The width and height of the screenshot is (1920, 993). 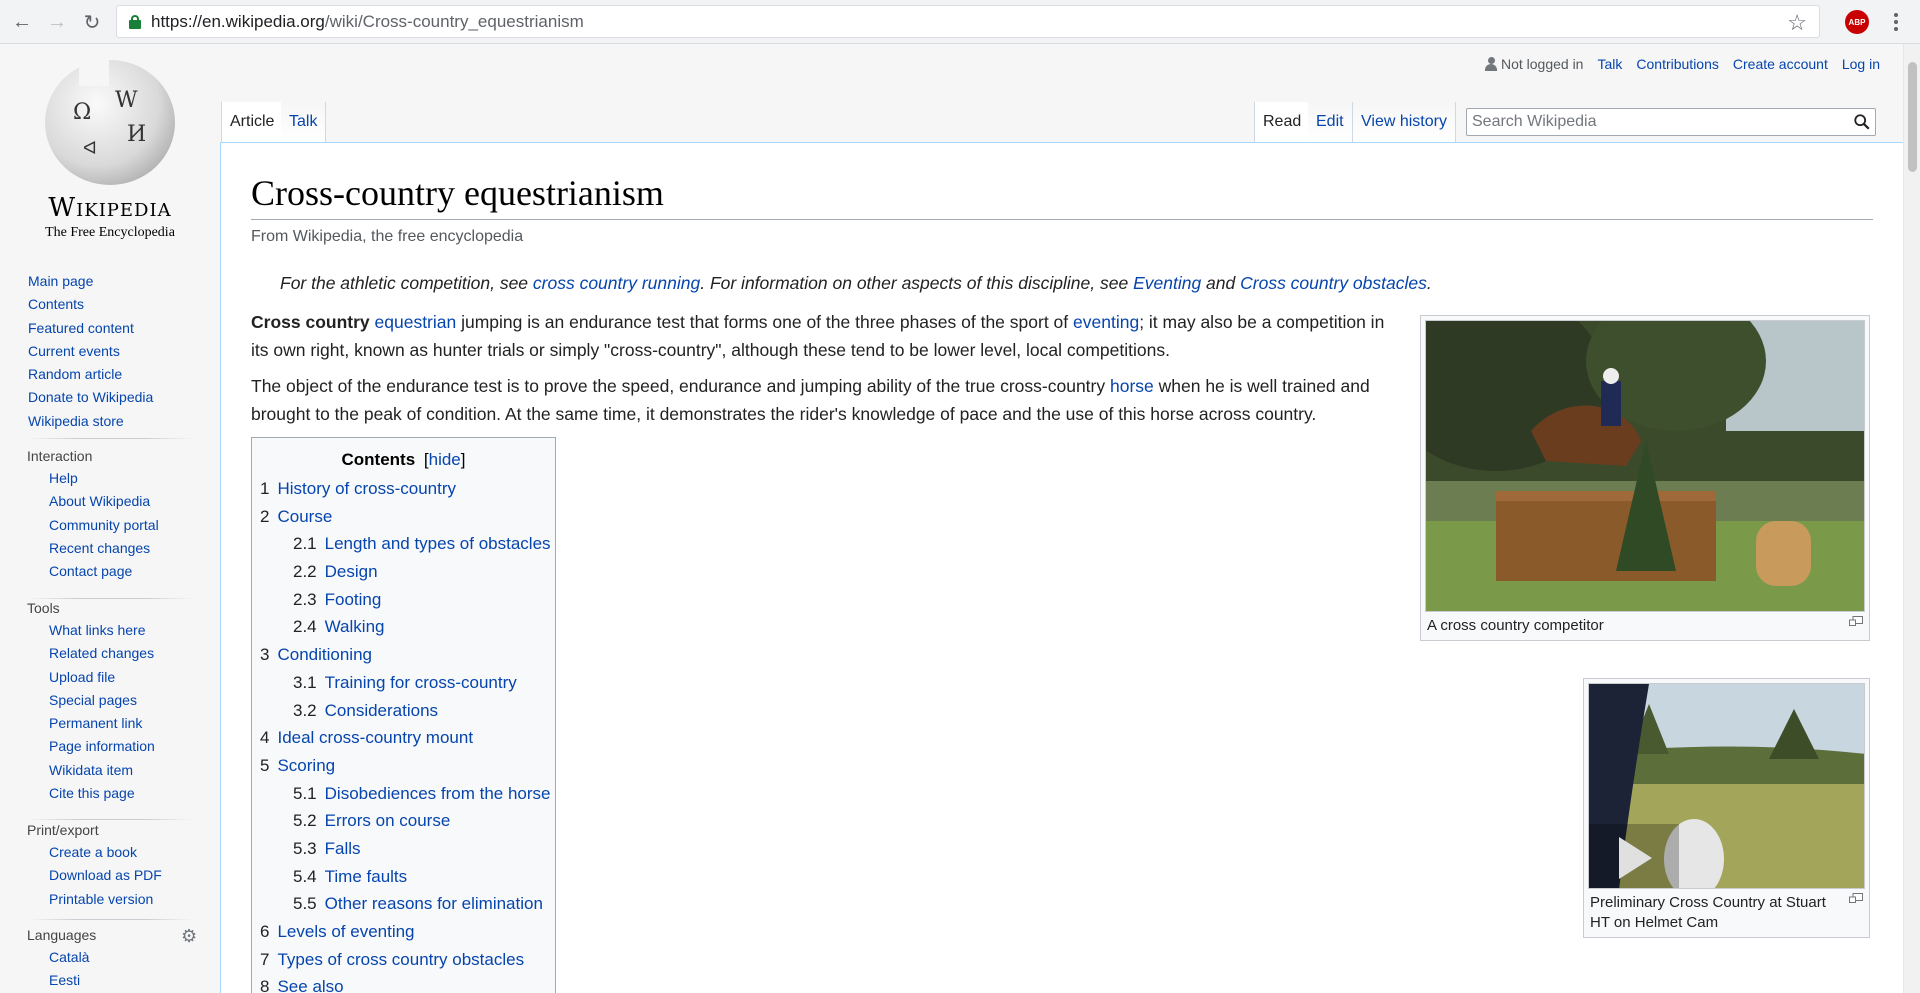 What do you see at coordinates (1167, 283) in the screenshot?
I see `hatnote-link-eventing: Eventing` at bounding box center [1167, 283].